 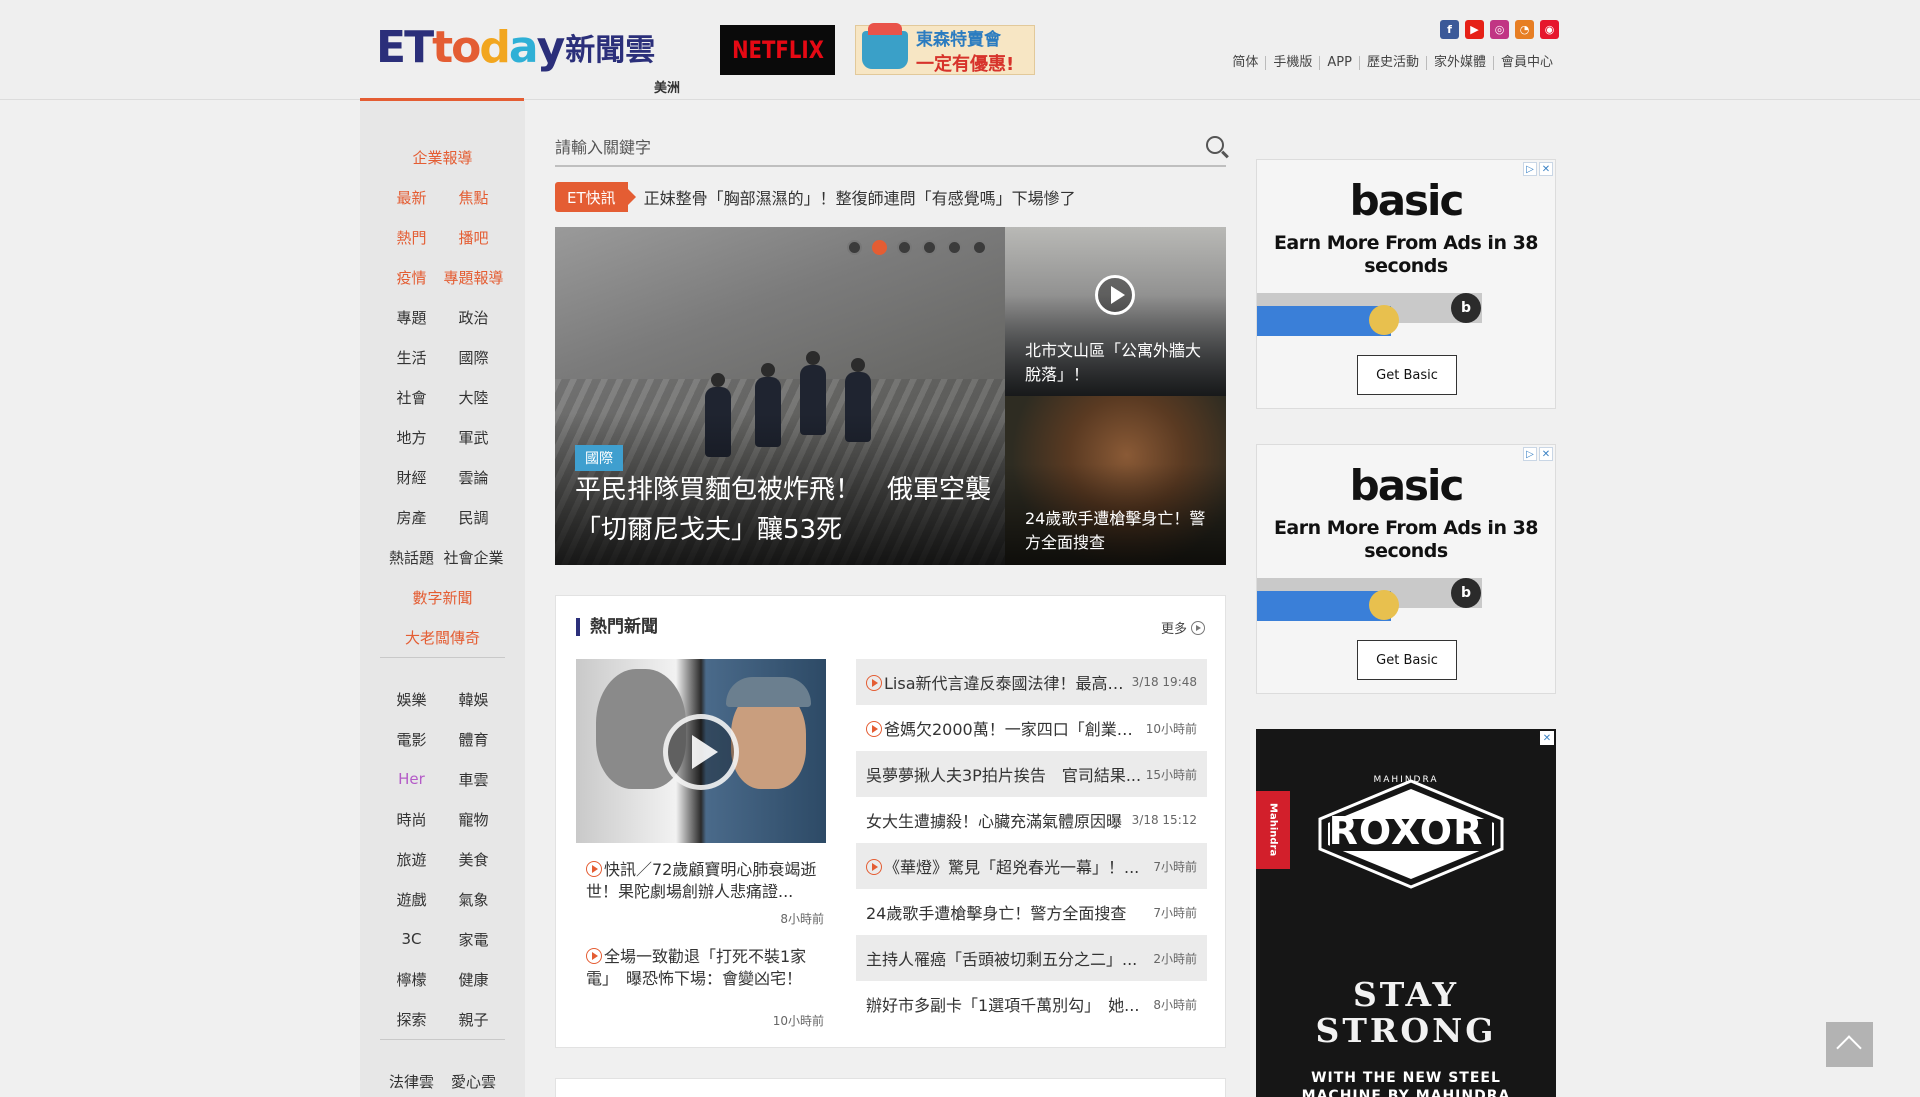 What do you see at coordinates (1031, 774) in the screenshot?
I see `hot-news-row: 吳夢夢揪人夫3P拍片挨告 官司結果... 15小時前` at bounding box center [1031, 774].